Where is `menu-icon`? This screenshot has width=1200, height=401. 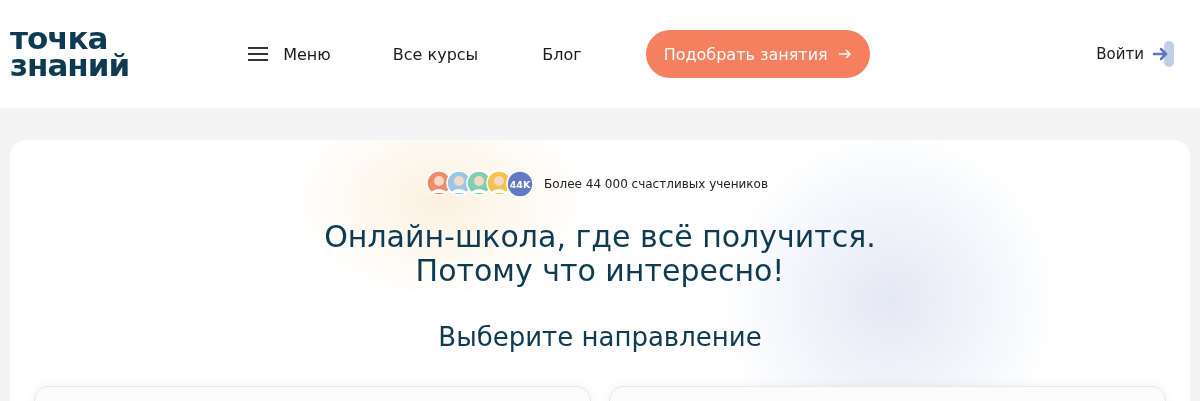
menu-icon is located at coordinates (258, 54).